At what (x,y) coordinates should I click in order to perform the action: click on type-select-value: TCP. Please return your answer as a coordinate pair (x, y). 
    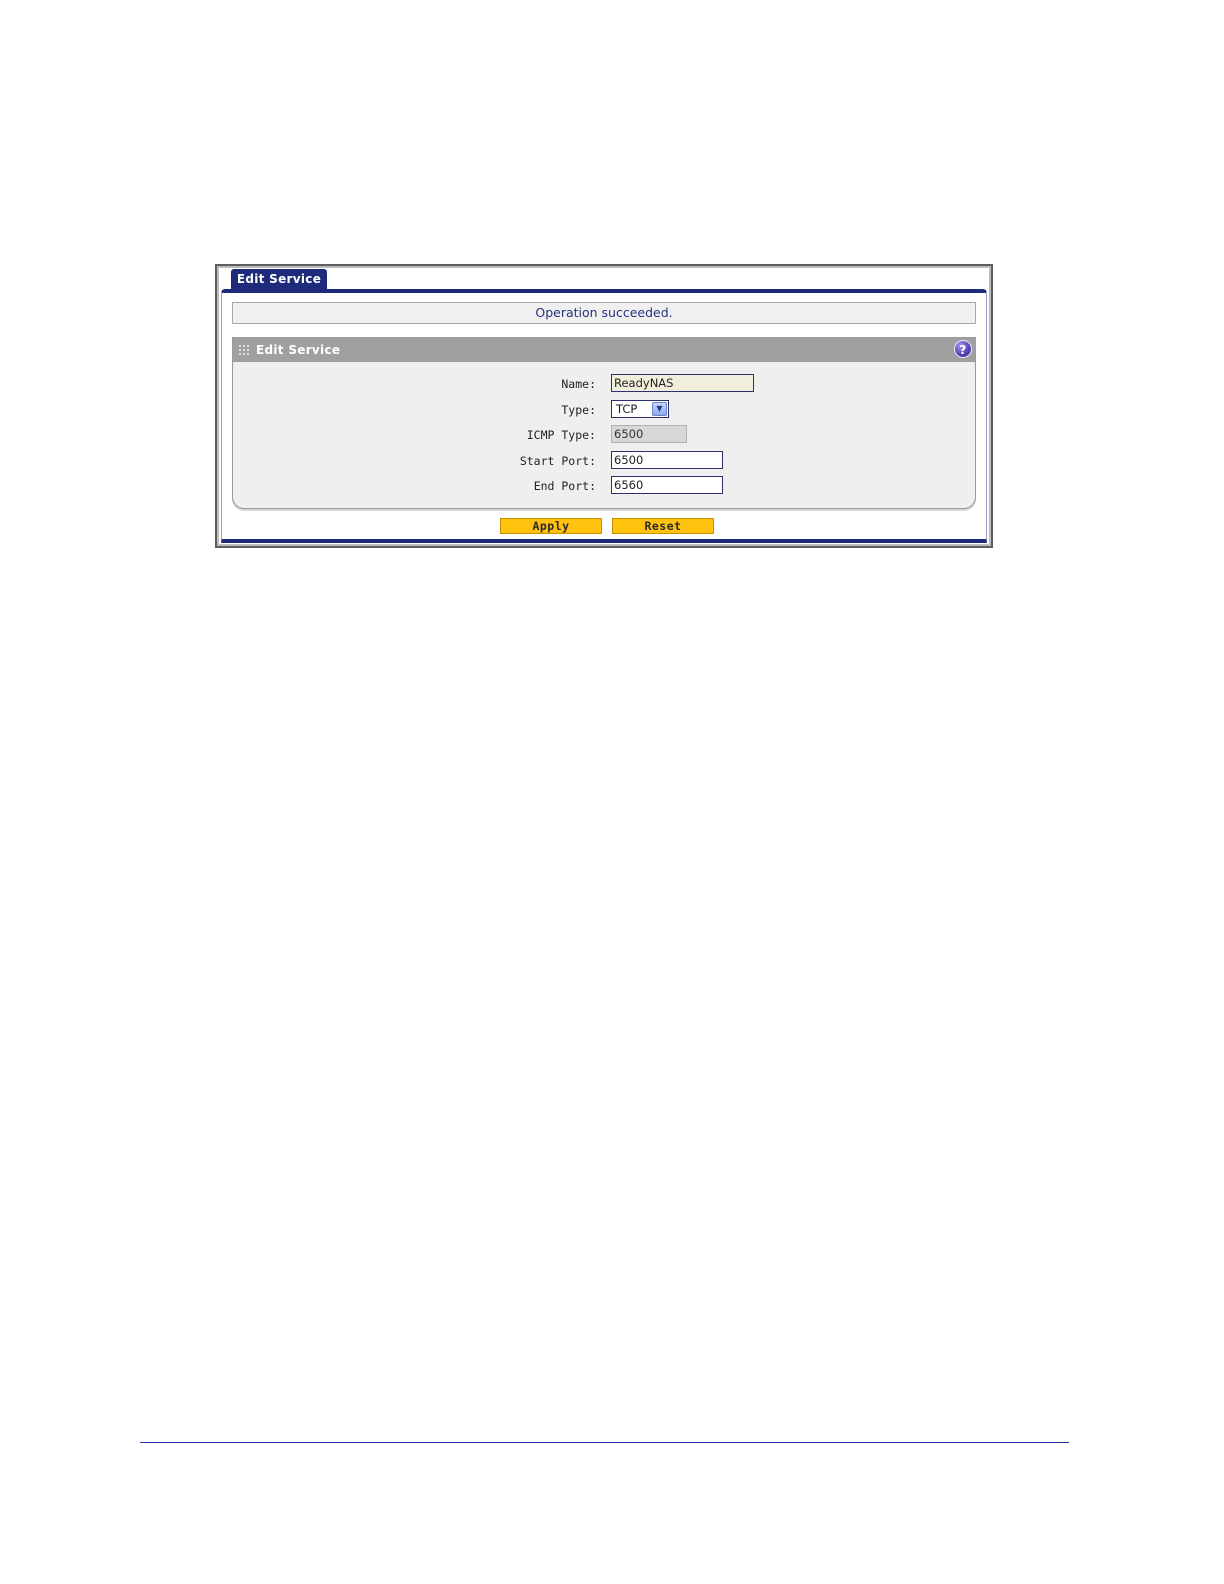
    Looking at the image, I should click on (627, 409).